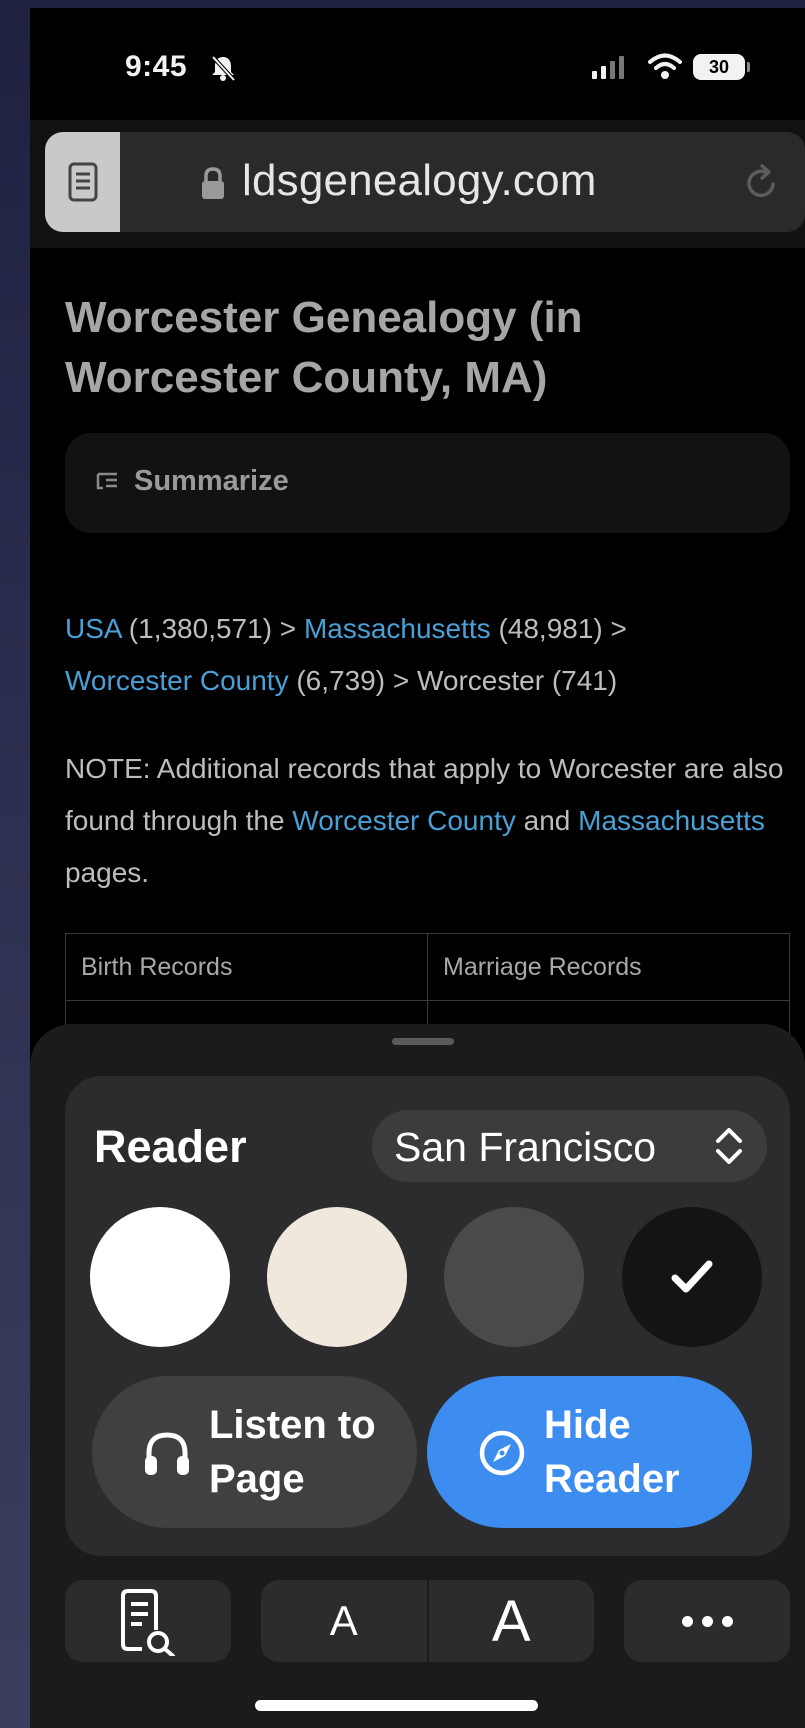 The width and height of the screenshot is (805, 1728). I want to click on listen-to-page-button: Listen to Page, so click(254, 1452).